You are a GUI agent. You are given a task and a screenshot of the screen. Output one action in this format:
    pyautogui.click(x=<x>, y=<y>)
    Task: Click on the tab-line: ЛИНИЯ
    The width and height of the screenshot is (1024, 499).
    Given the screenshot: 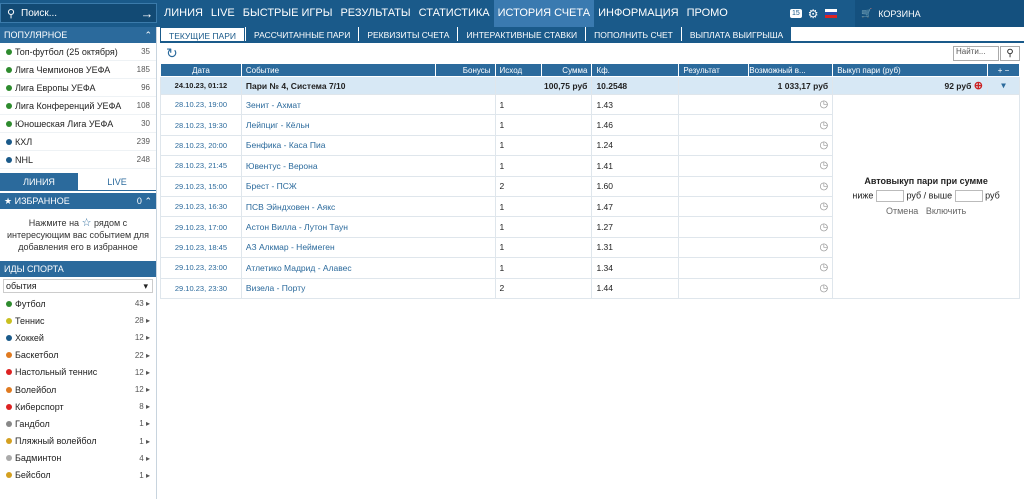 What is the action you would take?
    pyautogui.click(x=39, y=182)
    